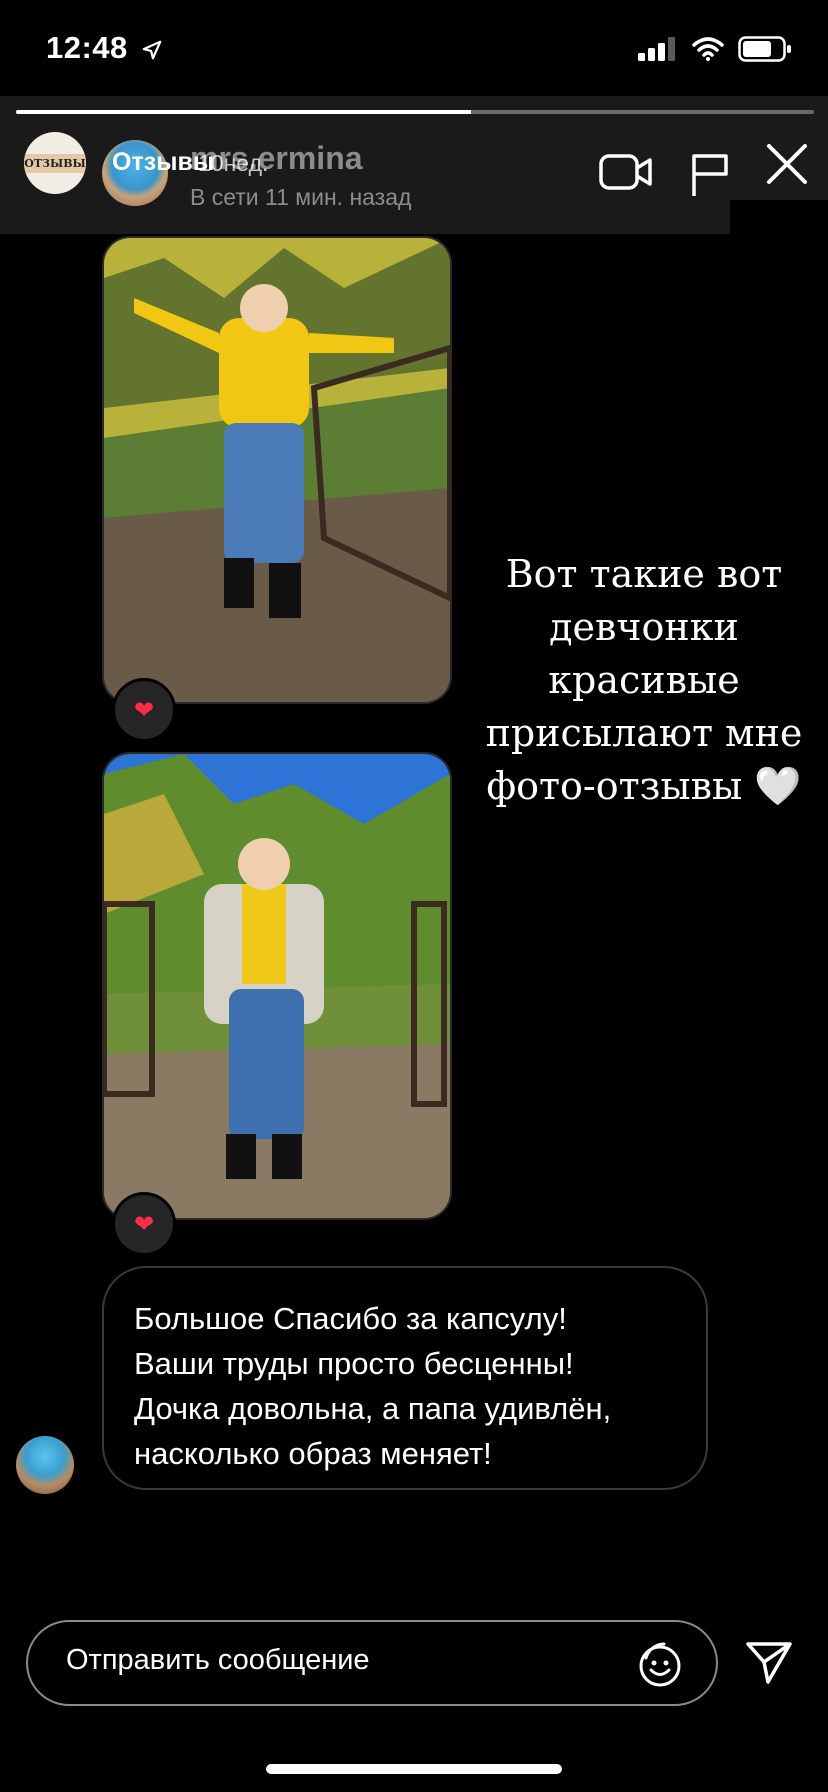 This screenshot has width=828, height=1792. I want to click on photo-1-image, so click(277, 470).